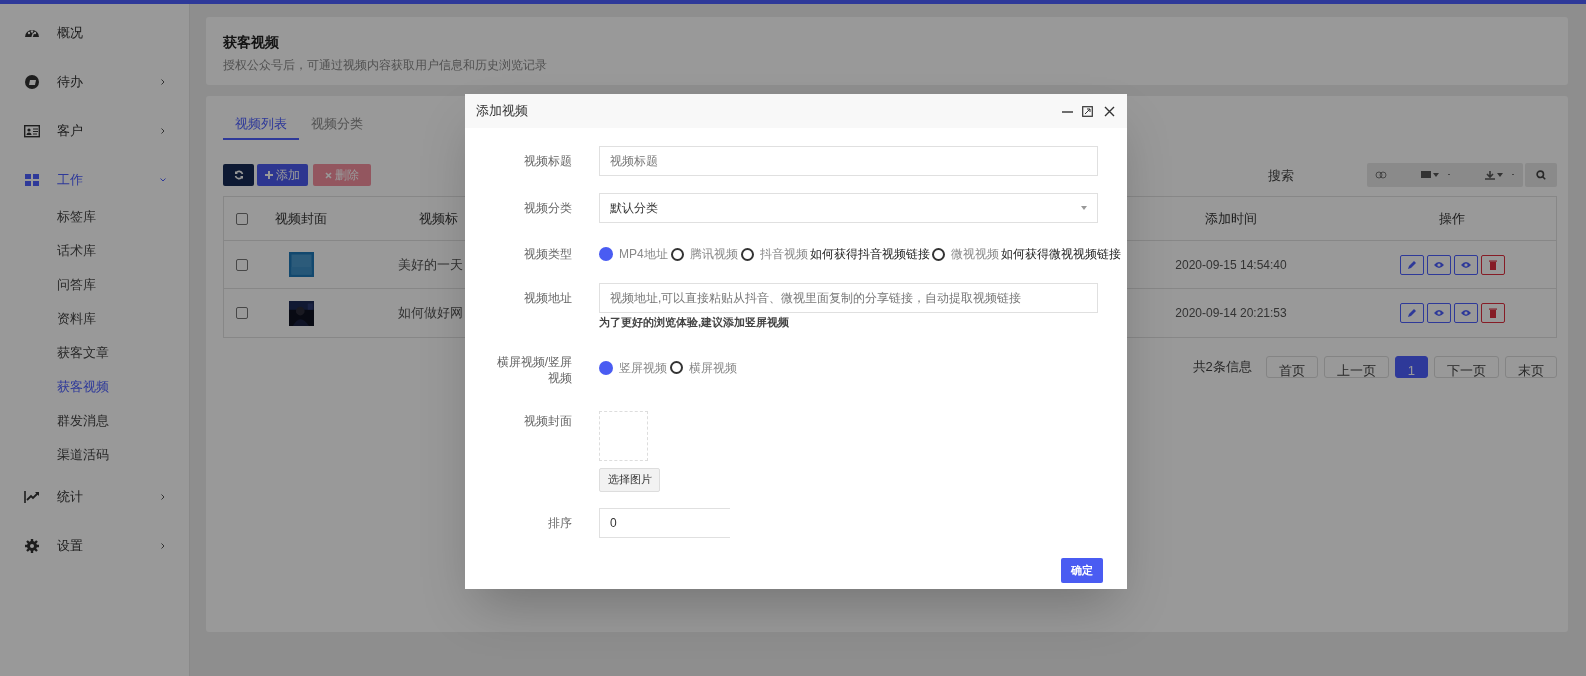  What do you see at coordinates (664, 522) in the screenshot?
I see `number-field: 0` at bounding box center [664, 522].